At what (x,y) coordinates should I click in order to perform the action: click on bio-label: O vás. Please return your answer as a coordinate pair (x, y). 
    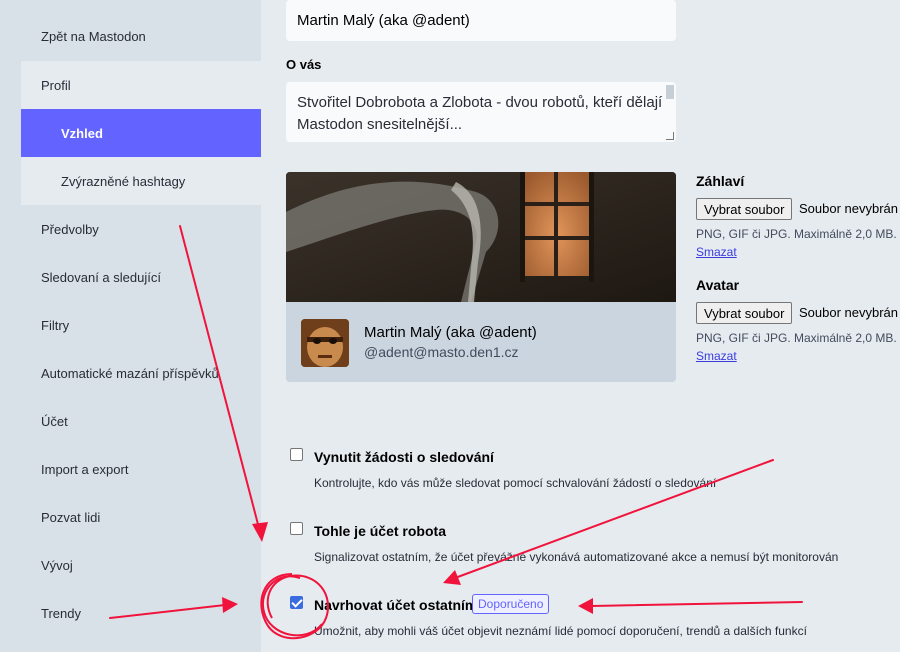
    Looking at the image, I should click on (304, 64).